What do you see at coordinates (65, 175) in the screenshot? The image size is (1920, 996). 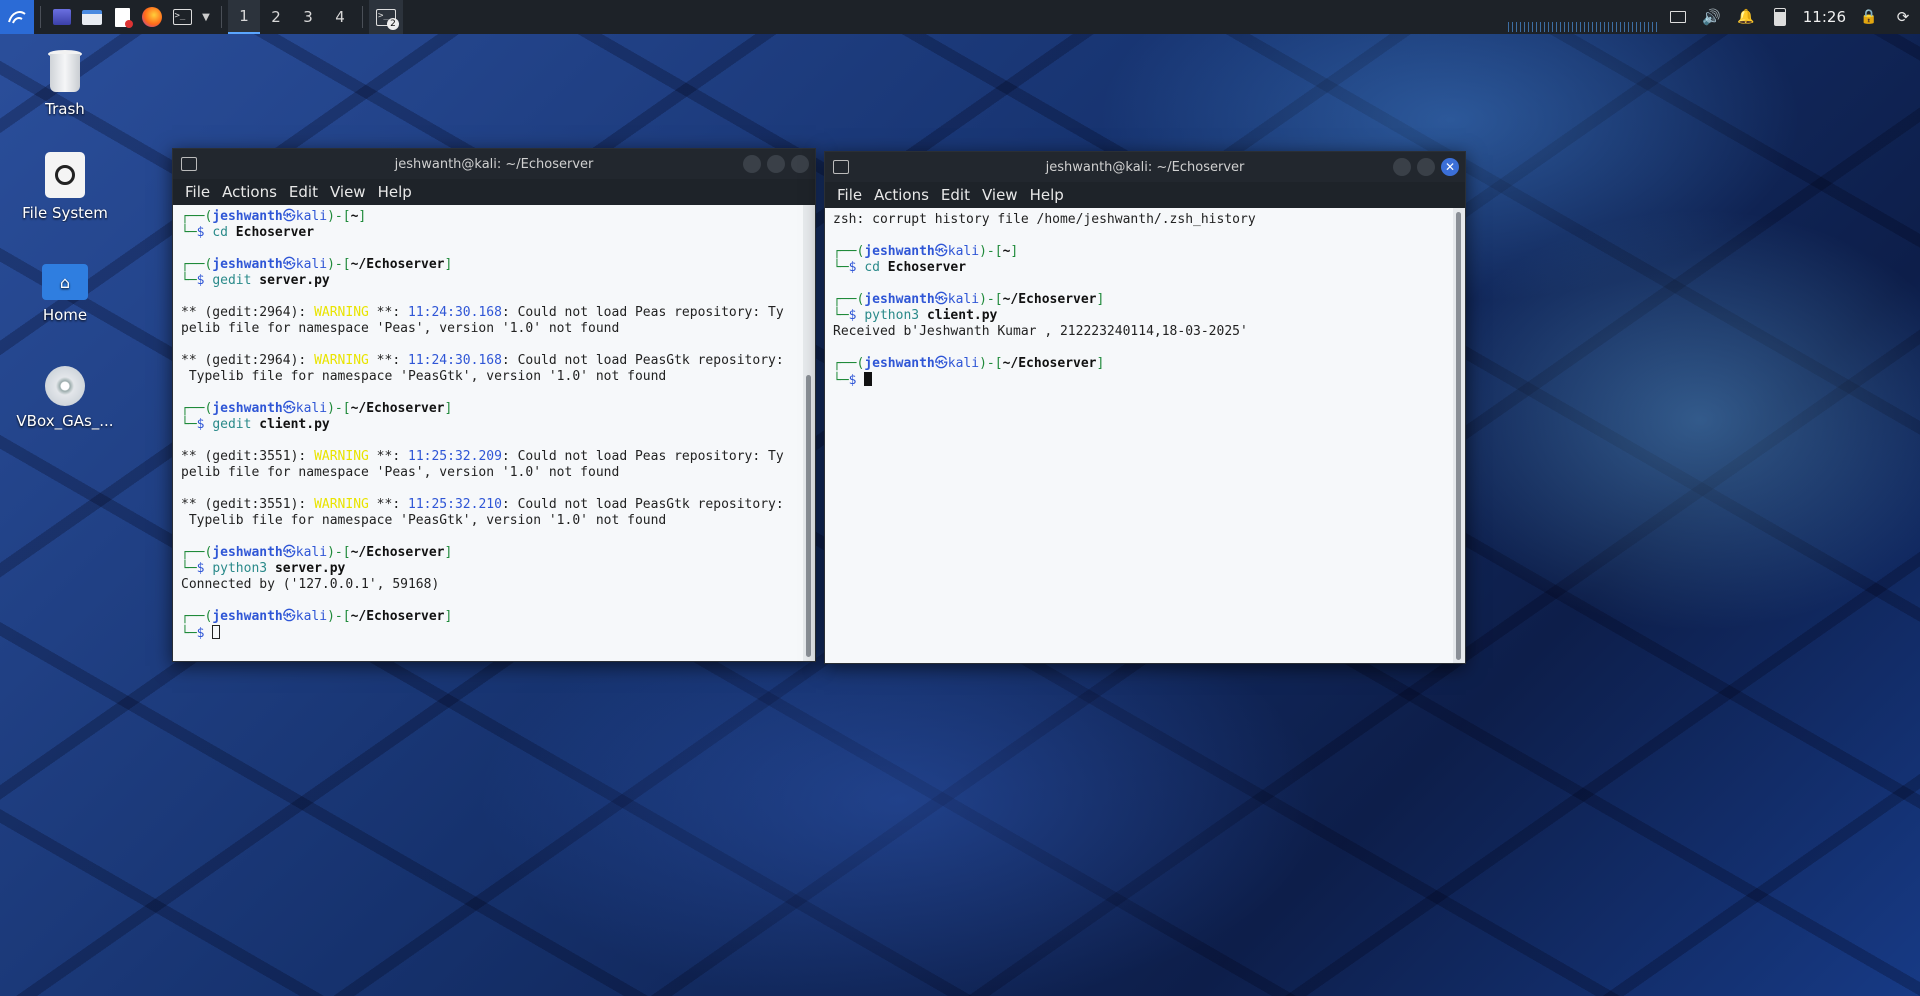 I see `hard-drive-icon` at bounding box center [65, 175].